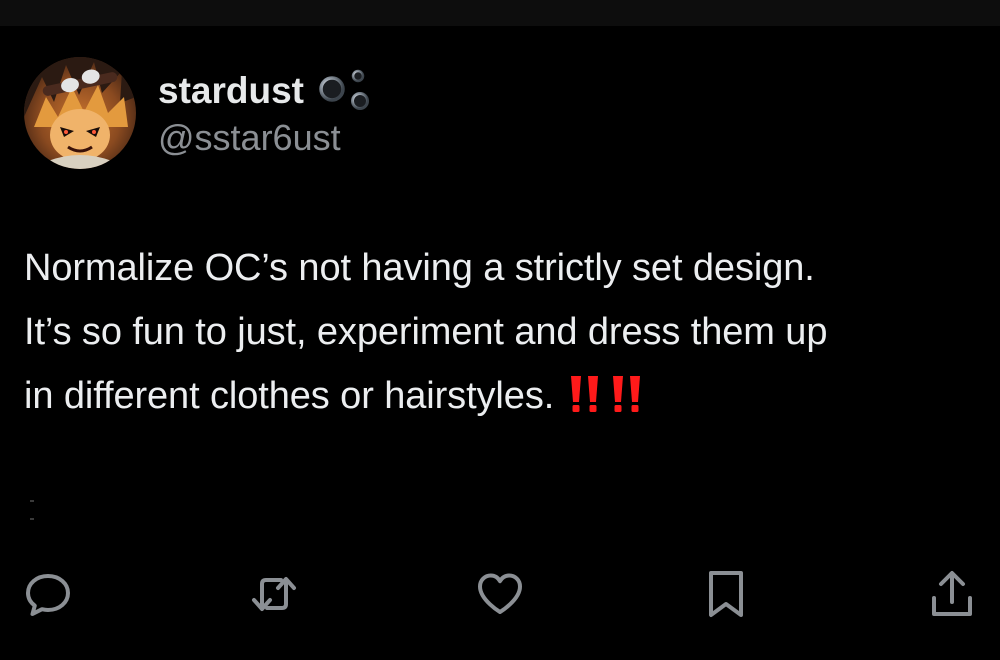 The width and height of the screenshot is (1000, 660). What do you see at coordinates (231, 91) in the screenshot?
I see `display-name: stardust` at bounding box center [231, 91].